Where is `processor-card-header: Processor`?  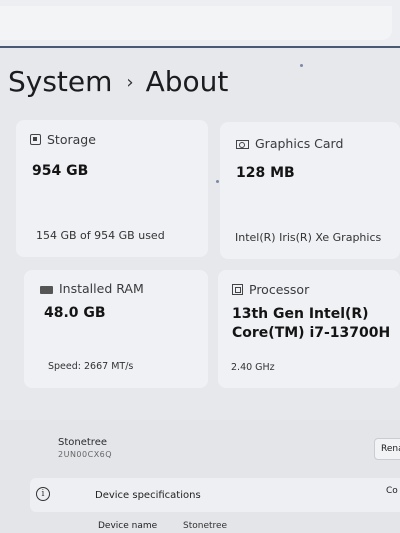 processor-card-header: Processor is located at coordinates (270, 289).